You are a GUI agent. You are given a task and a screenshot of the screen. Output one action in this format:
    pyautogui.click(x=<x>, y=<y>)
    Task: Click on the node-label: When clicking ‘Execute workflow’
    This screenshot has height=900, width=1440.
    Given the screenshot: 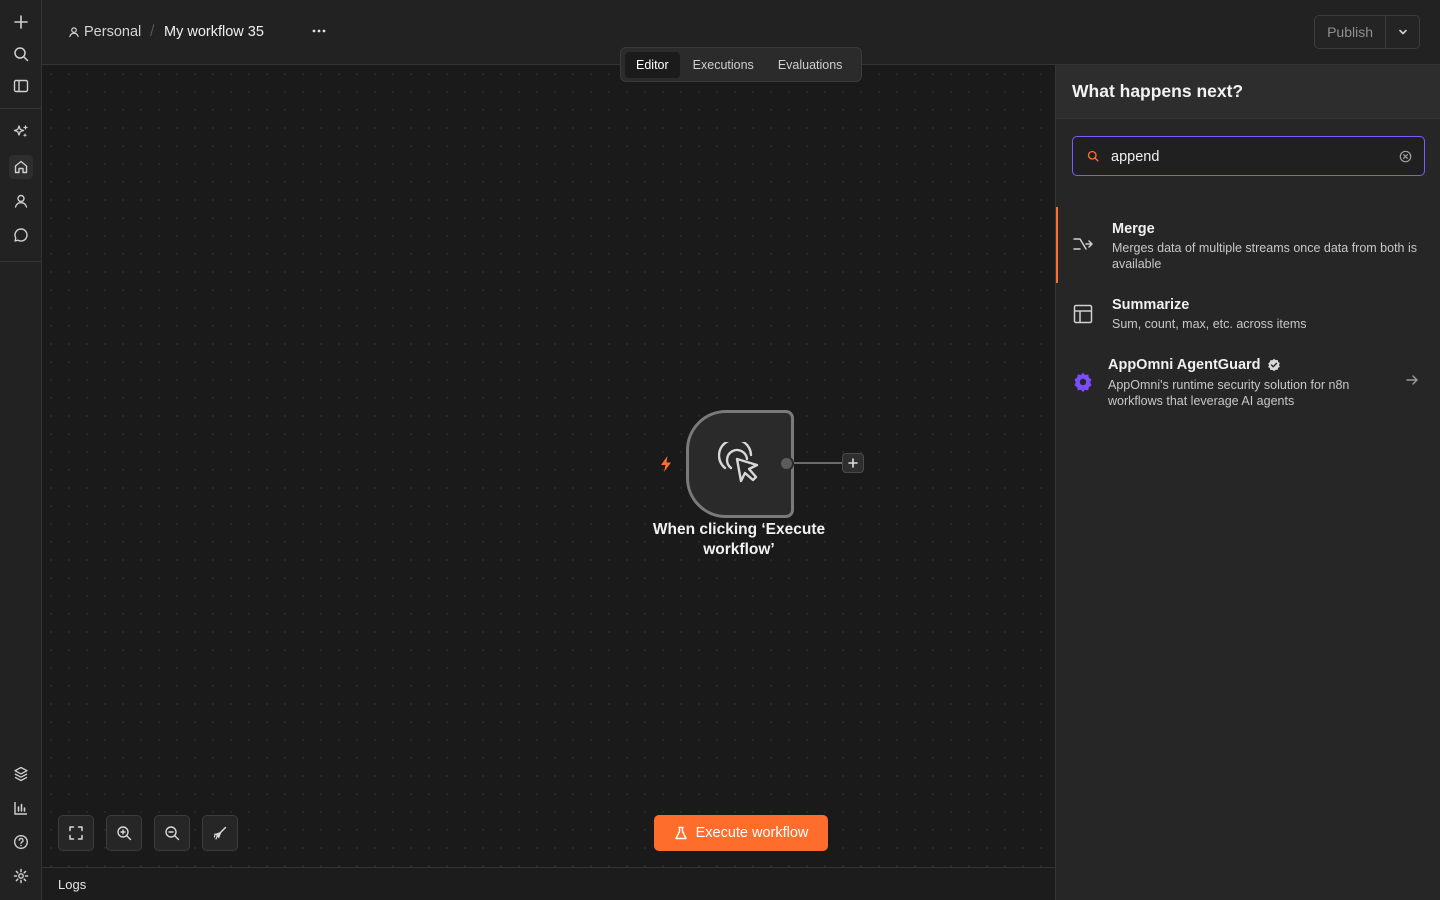 What is the action you would take?
    pyautogui.click(x=739, y=539)
    